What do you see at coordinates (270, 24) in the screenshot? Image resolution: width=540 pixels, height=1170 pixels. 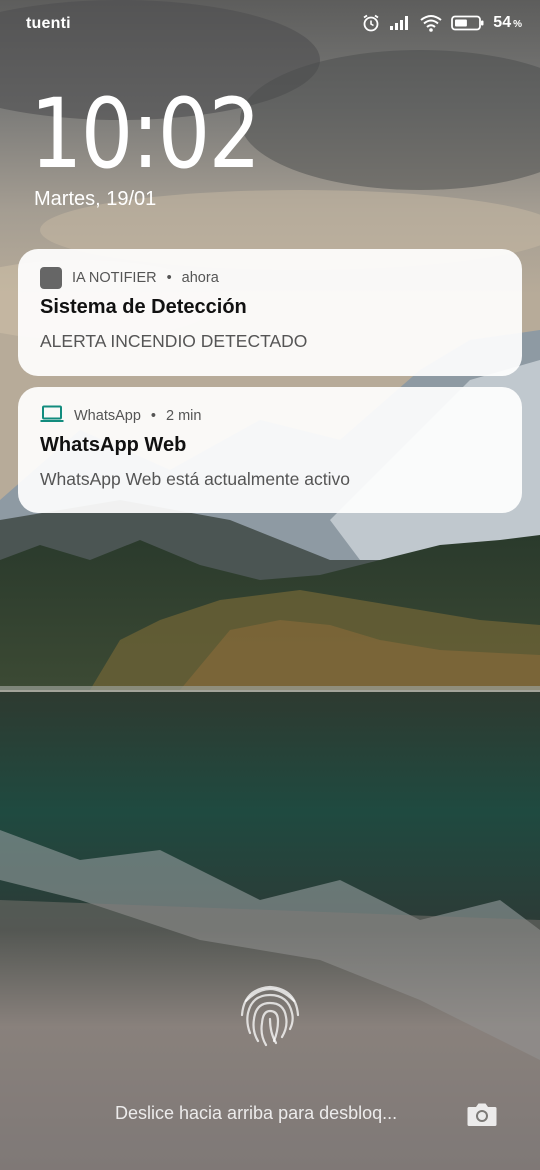 I see `status-bar: tuenti 54%` at bounding box center [270, 24].